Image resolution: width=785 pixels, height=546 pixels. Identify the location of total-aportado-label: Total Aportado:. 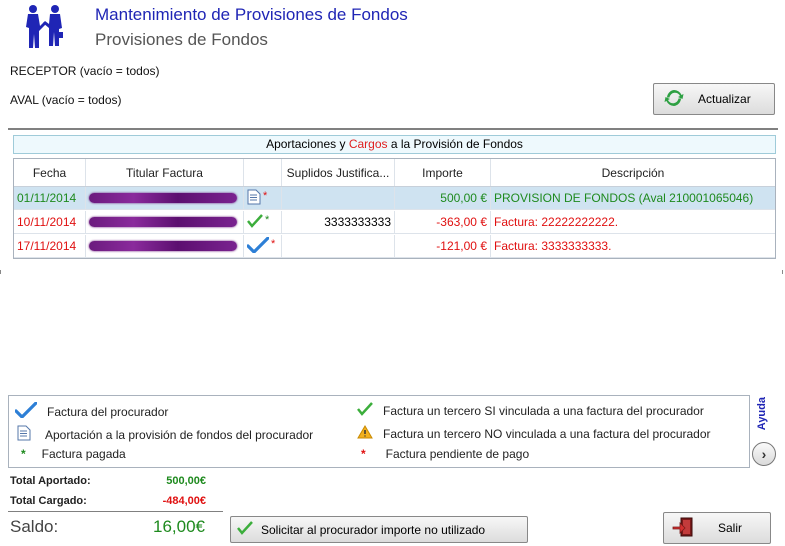
(50, 481).